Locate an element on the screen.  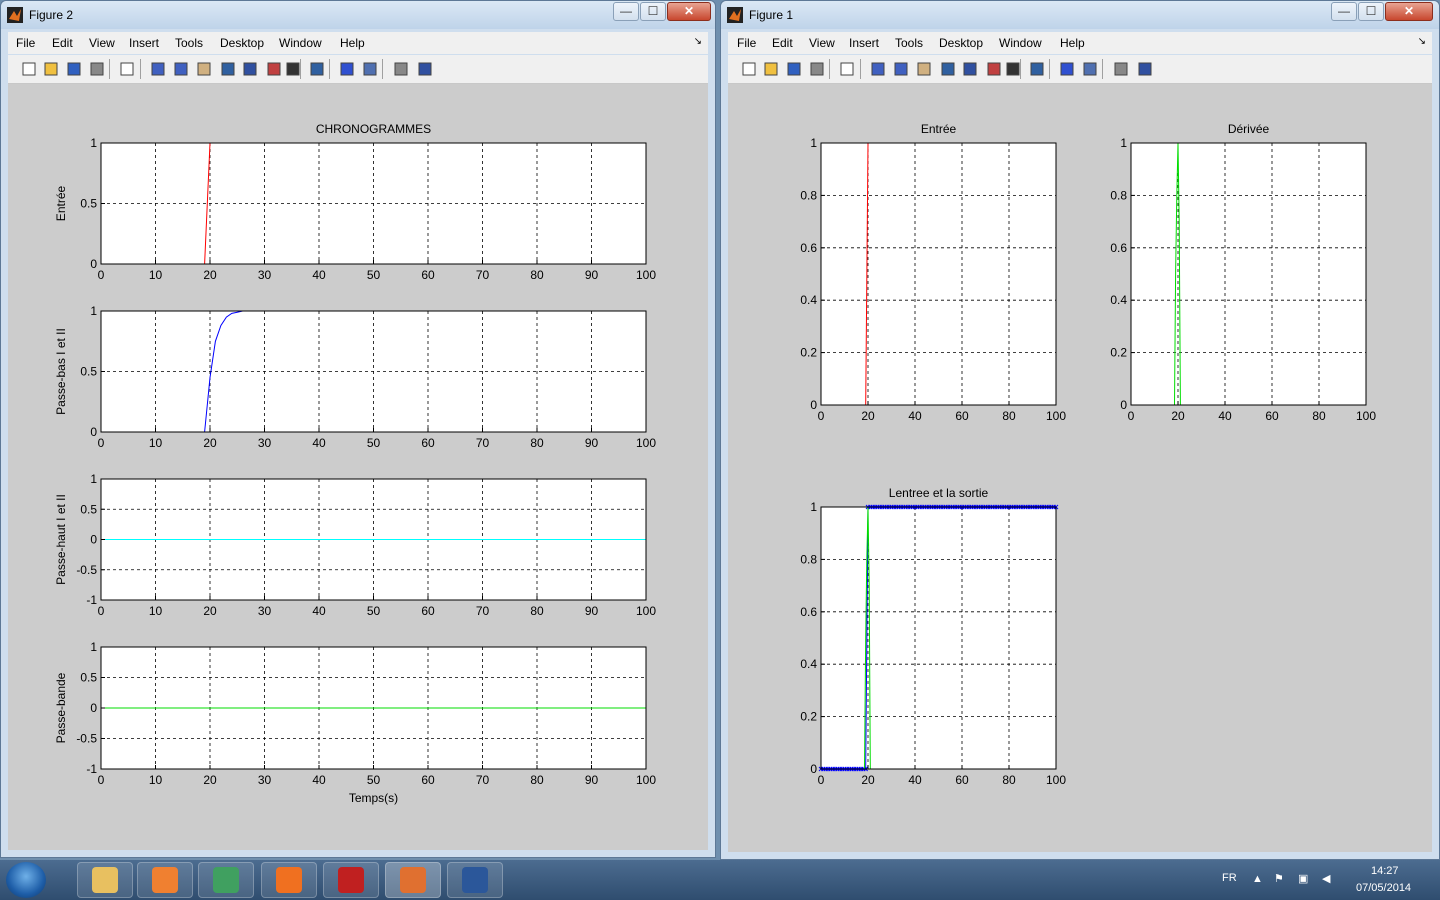
y-tick-label: -0.5 is located at coordinates (86, 739).